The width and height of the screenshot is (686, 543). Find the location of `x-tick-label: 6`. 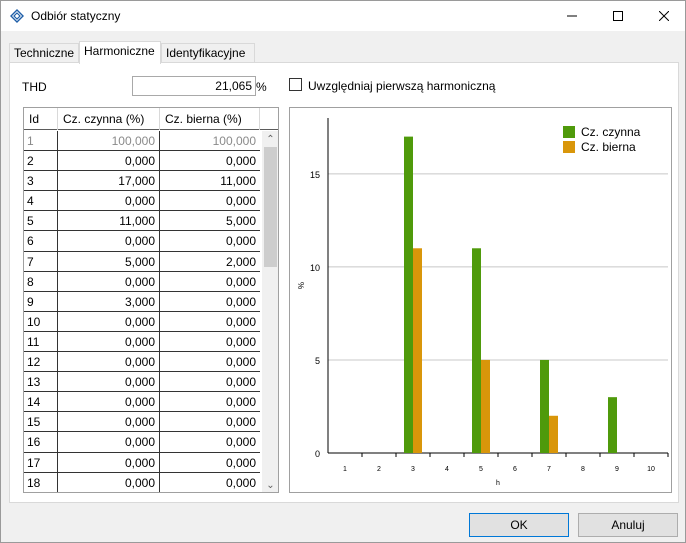

x-tick-label: 6 is located at coordinates (515, 469).